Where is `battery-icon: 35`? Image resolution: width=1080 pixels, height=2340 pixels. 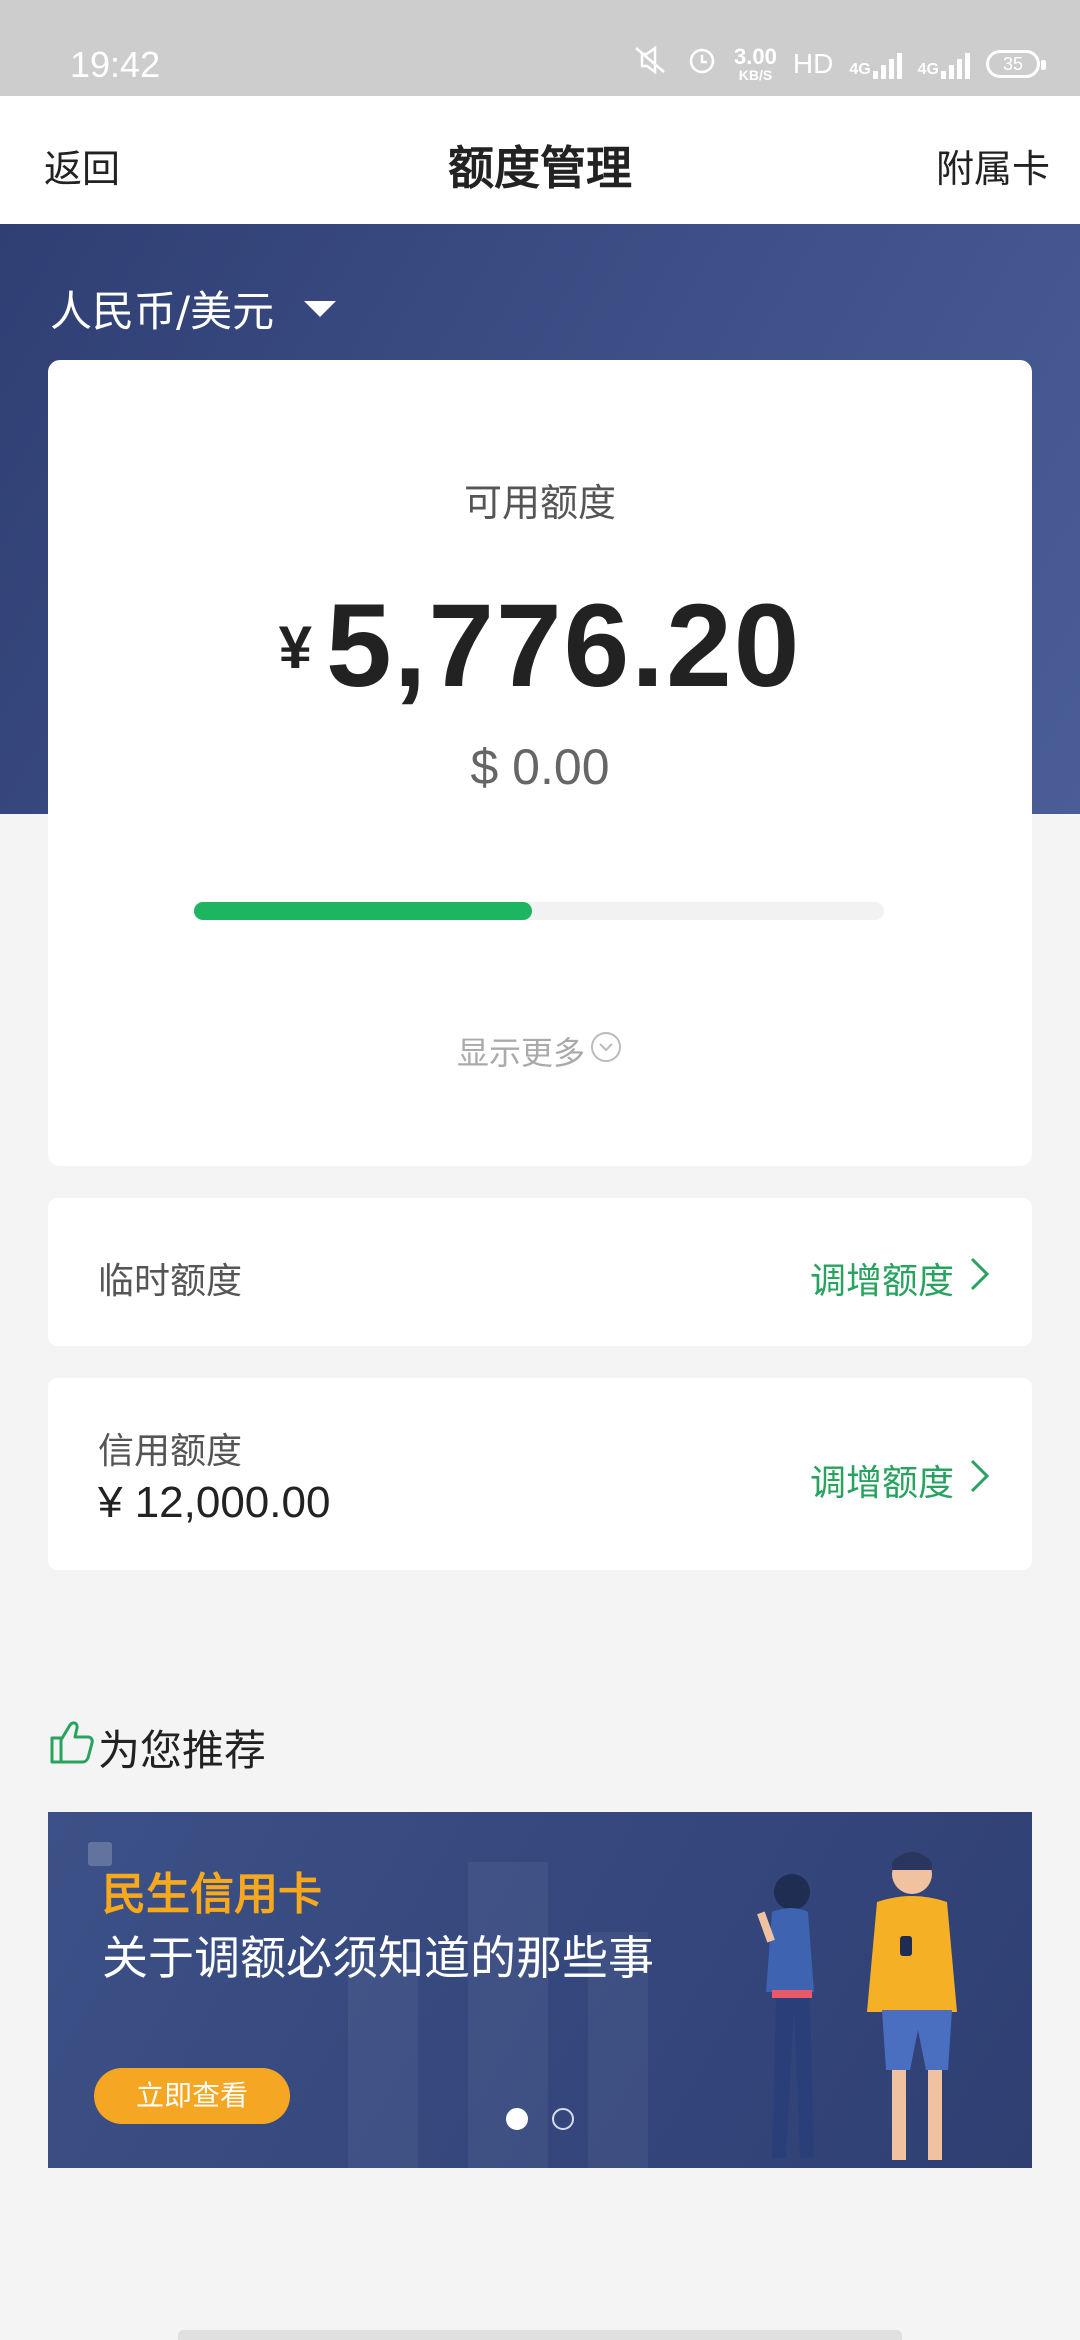 battery-icon: 35 is located at coordinates (1016, 63).